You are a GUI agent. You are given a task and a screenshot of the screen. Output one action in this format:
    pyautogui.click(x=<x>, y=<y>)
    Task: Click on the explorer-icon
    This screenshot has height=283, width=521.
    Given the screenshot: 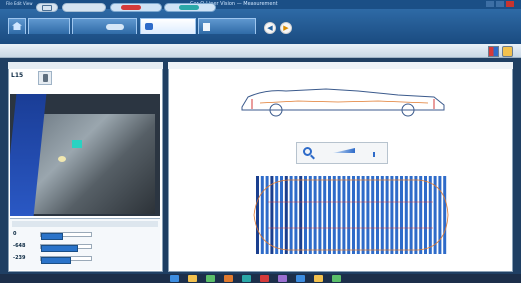 What is the action you would take?
    pyautogui.click(x=192, y=278)
    